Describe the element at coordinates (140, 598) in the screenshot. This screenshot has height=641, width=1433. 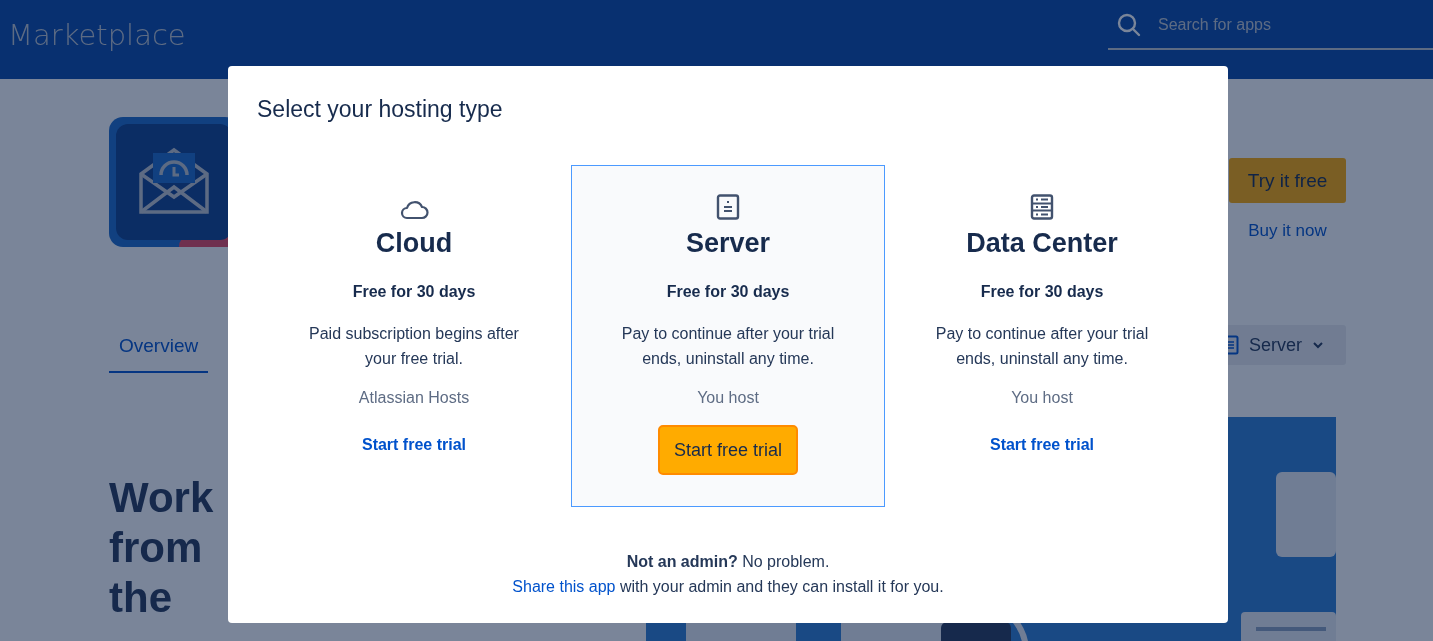
I see `headline-text: the` at that location.